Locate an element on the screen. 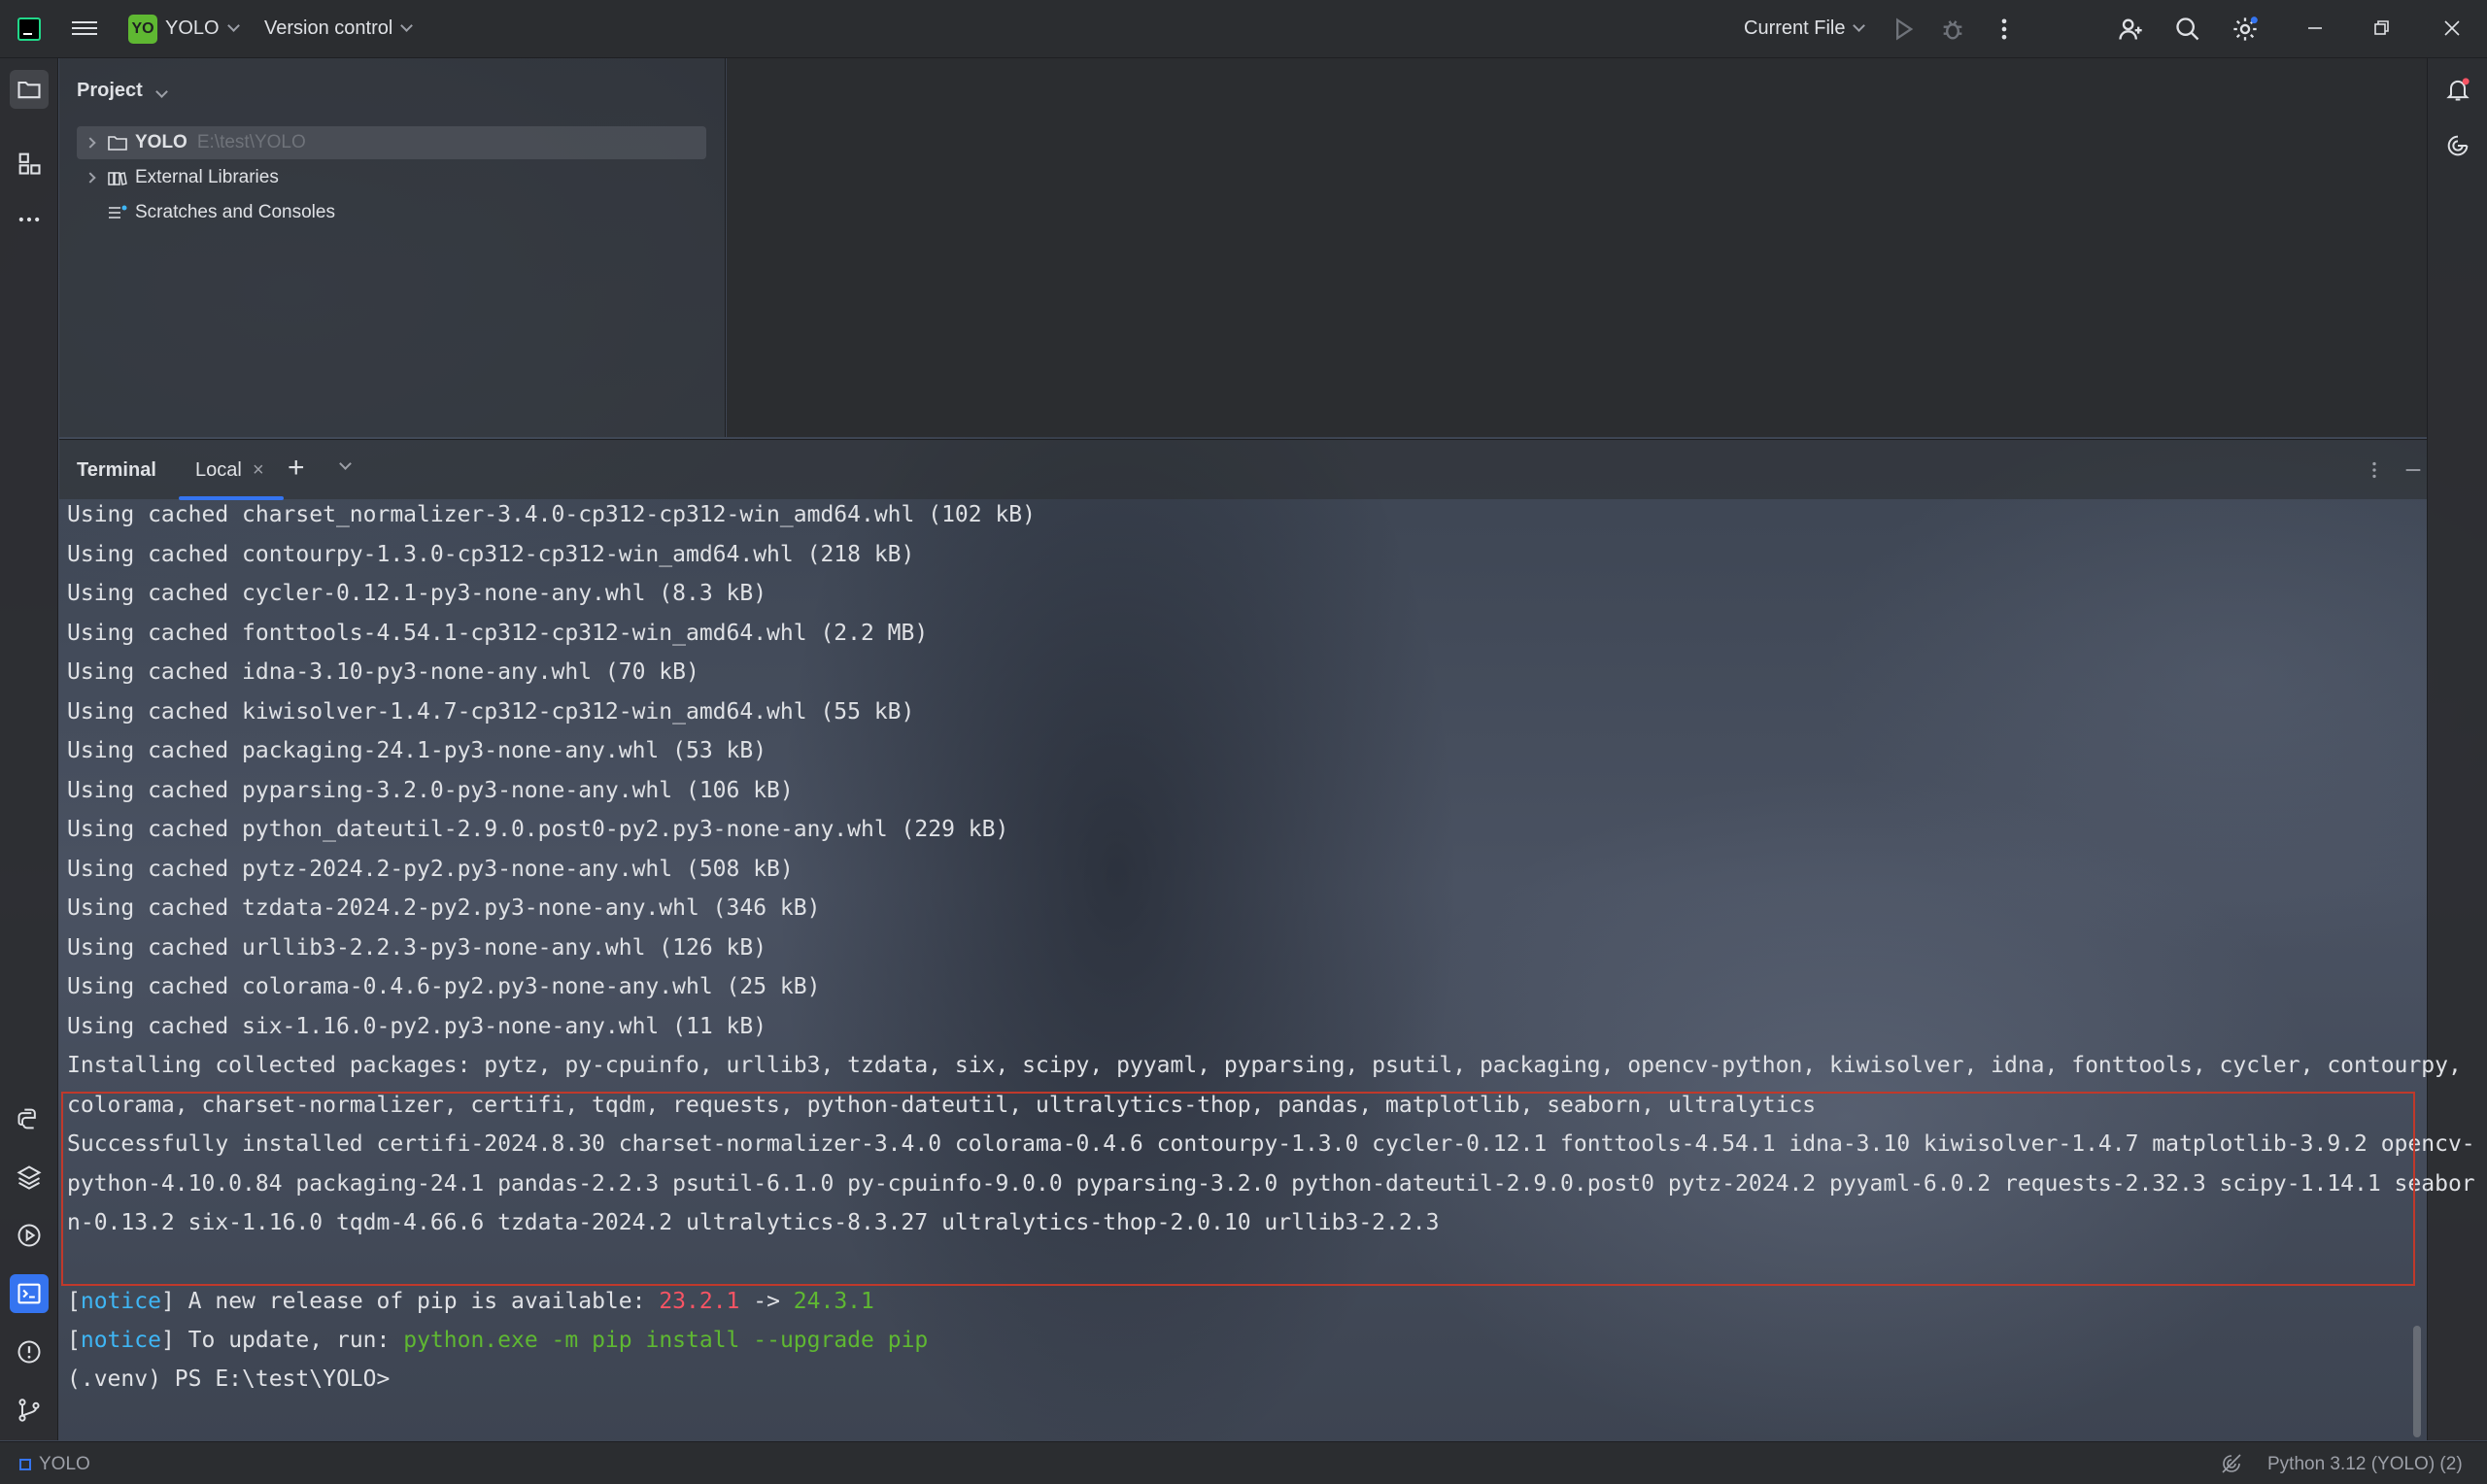  terminal-toolbar: Terminal Local × + is located at coordinates (1244, 469).